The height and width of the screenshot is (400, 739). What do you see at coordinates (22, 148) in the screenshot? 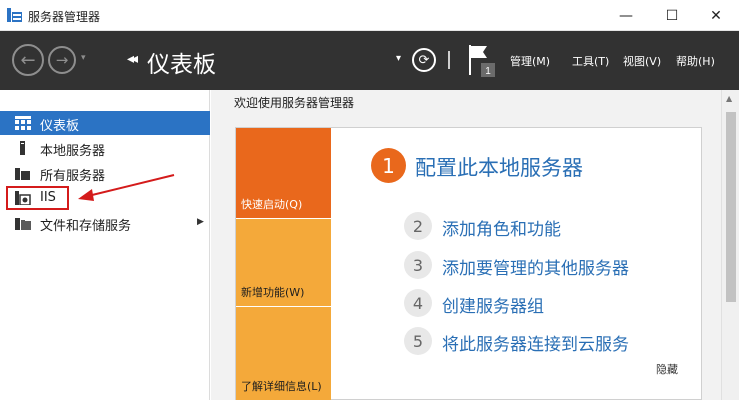
I see `local-server-icon` at bounding box center [22, 148].